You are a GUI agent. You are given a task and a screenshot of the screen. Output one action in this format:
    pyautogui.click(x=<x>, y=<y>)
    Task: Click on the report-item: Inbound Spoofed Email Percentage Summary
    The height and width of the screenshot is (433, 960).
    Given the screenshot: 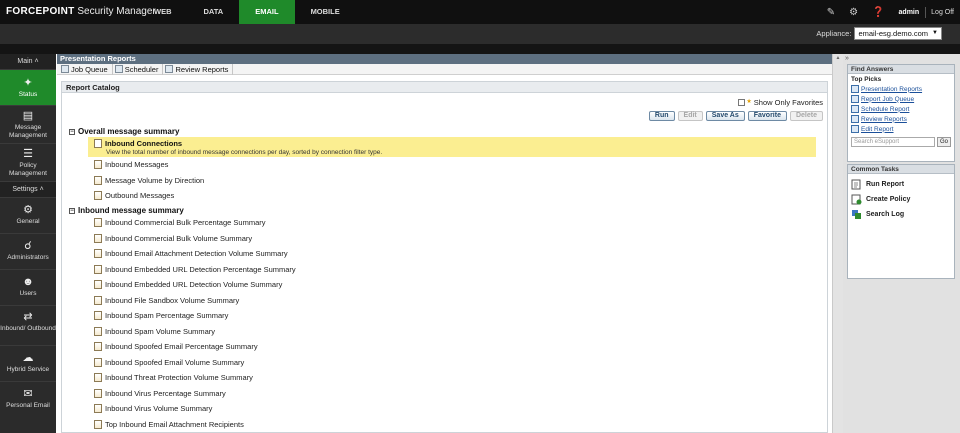 What is the action you would take?
    pyautogui.click(x=176, y=346)
    